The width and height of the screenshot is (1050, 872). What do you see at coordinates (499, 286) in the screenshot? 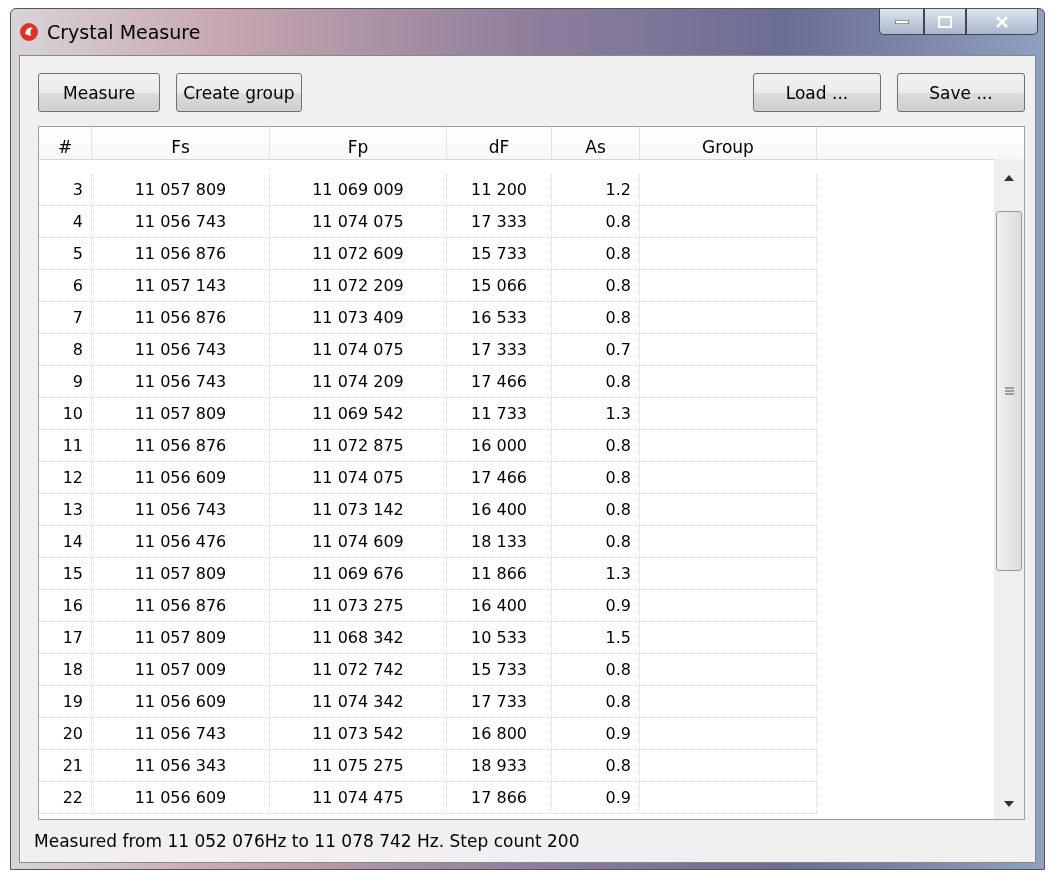
I see `df-cell: 15 066` at bounding box center [499, 286].